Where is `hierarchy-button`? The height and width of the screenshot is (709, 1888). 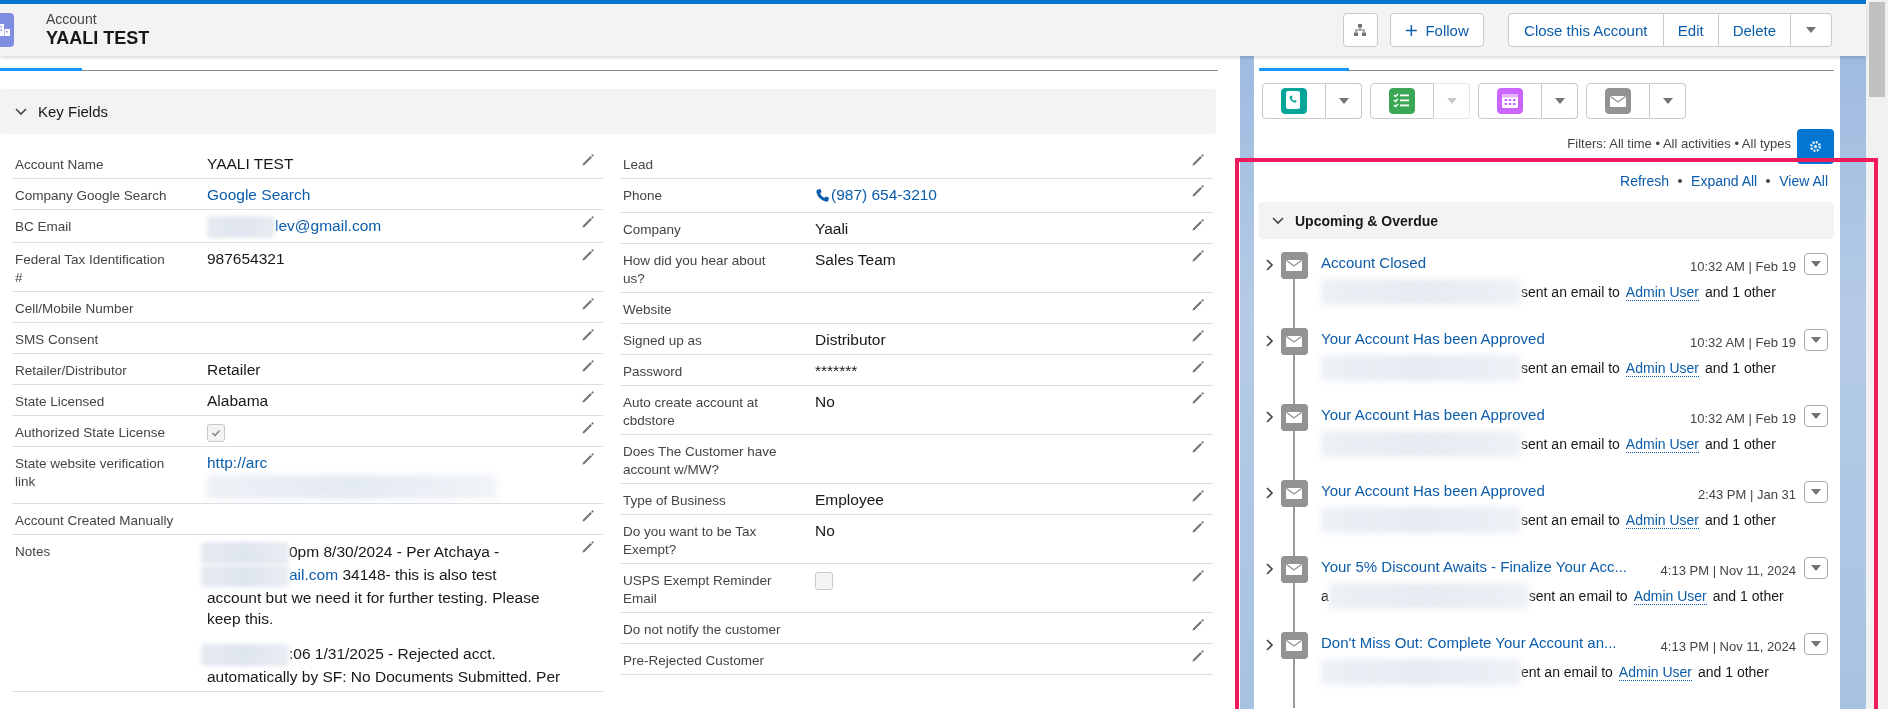
hierarchy-button is located at coordinates (1360, 30).